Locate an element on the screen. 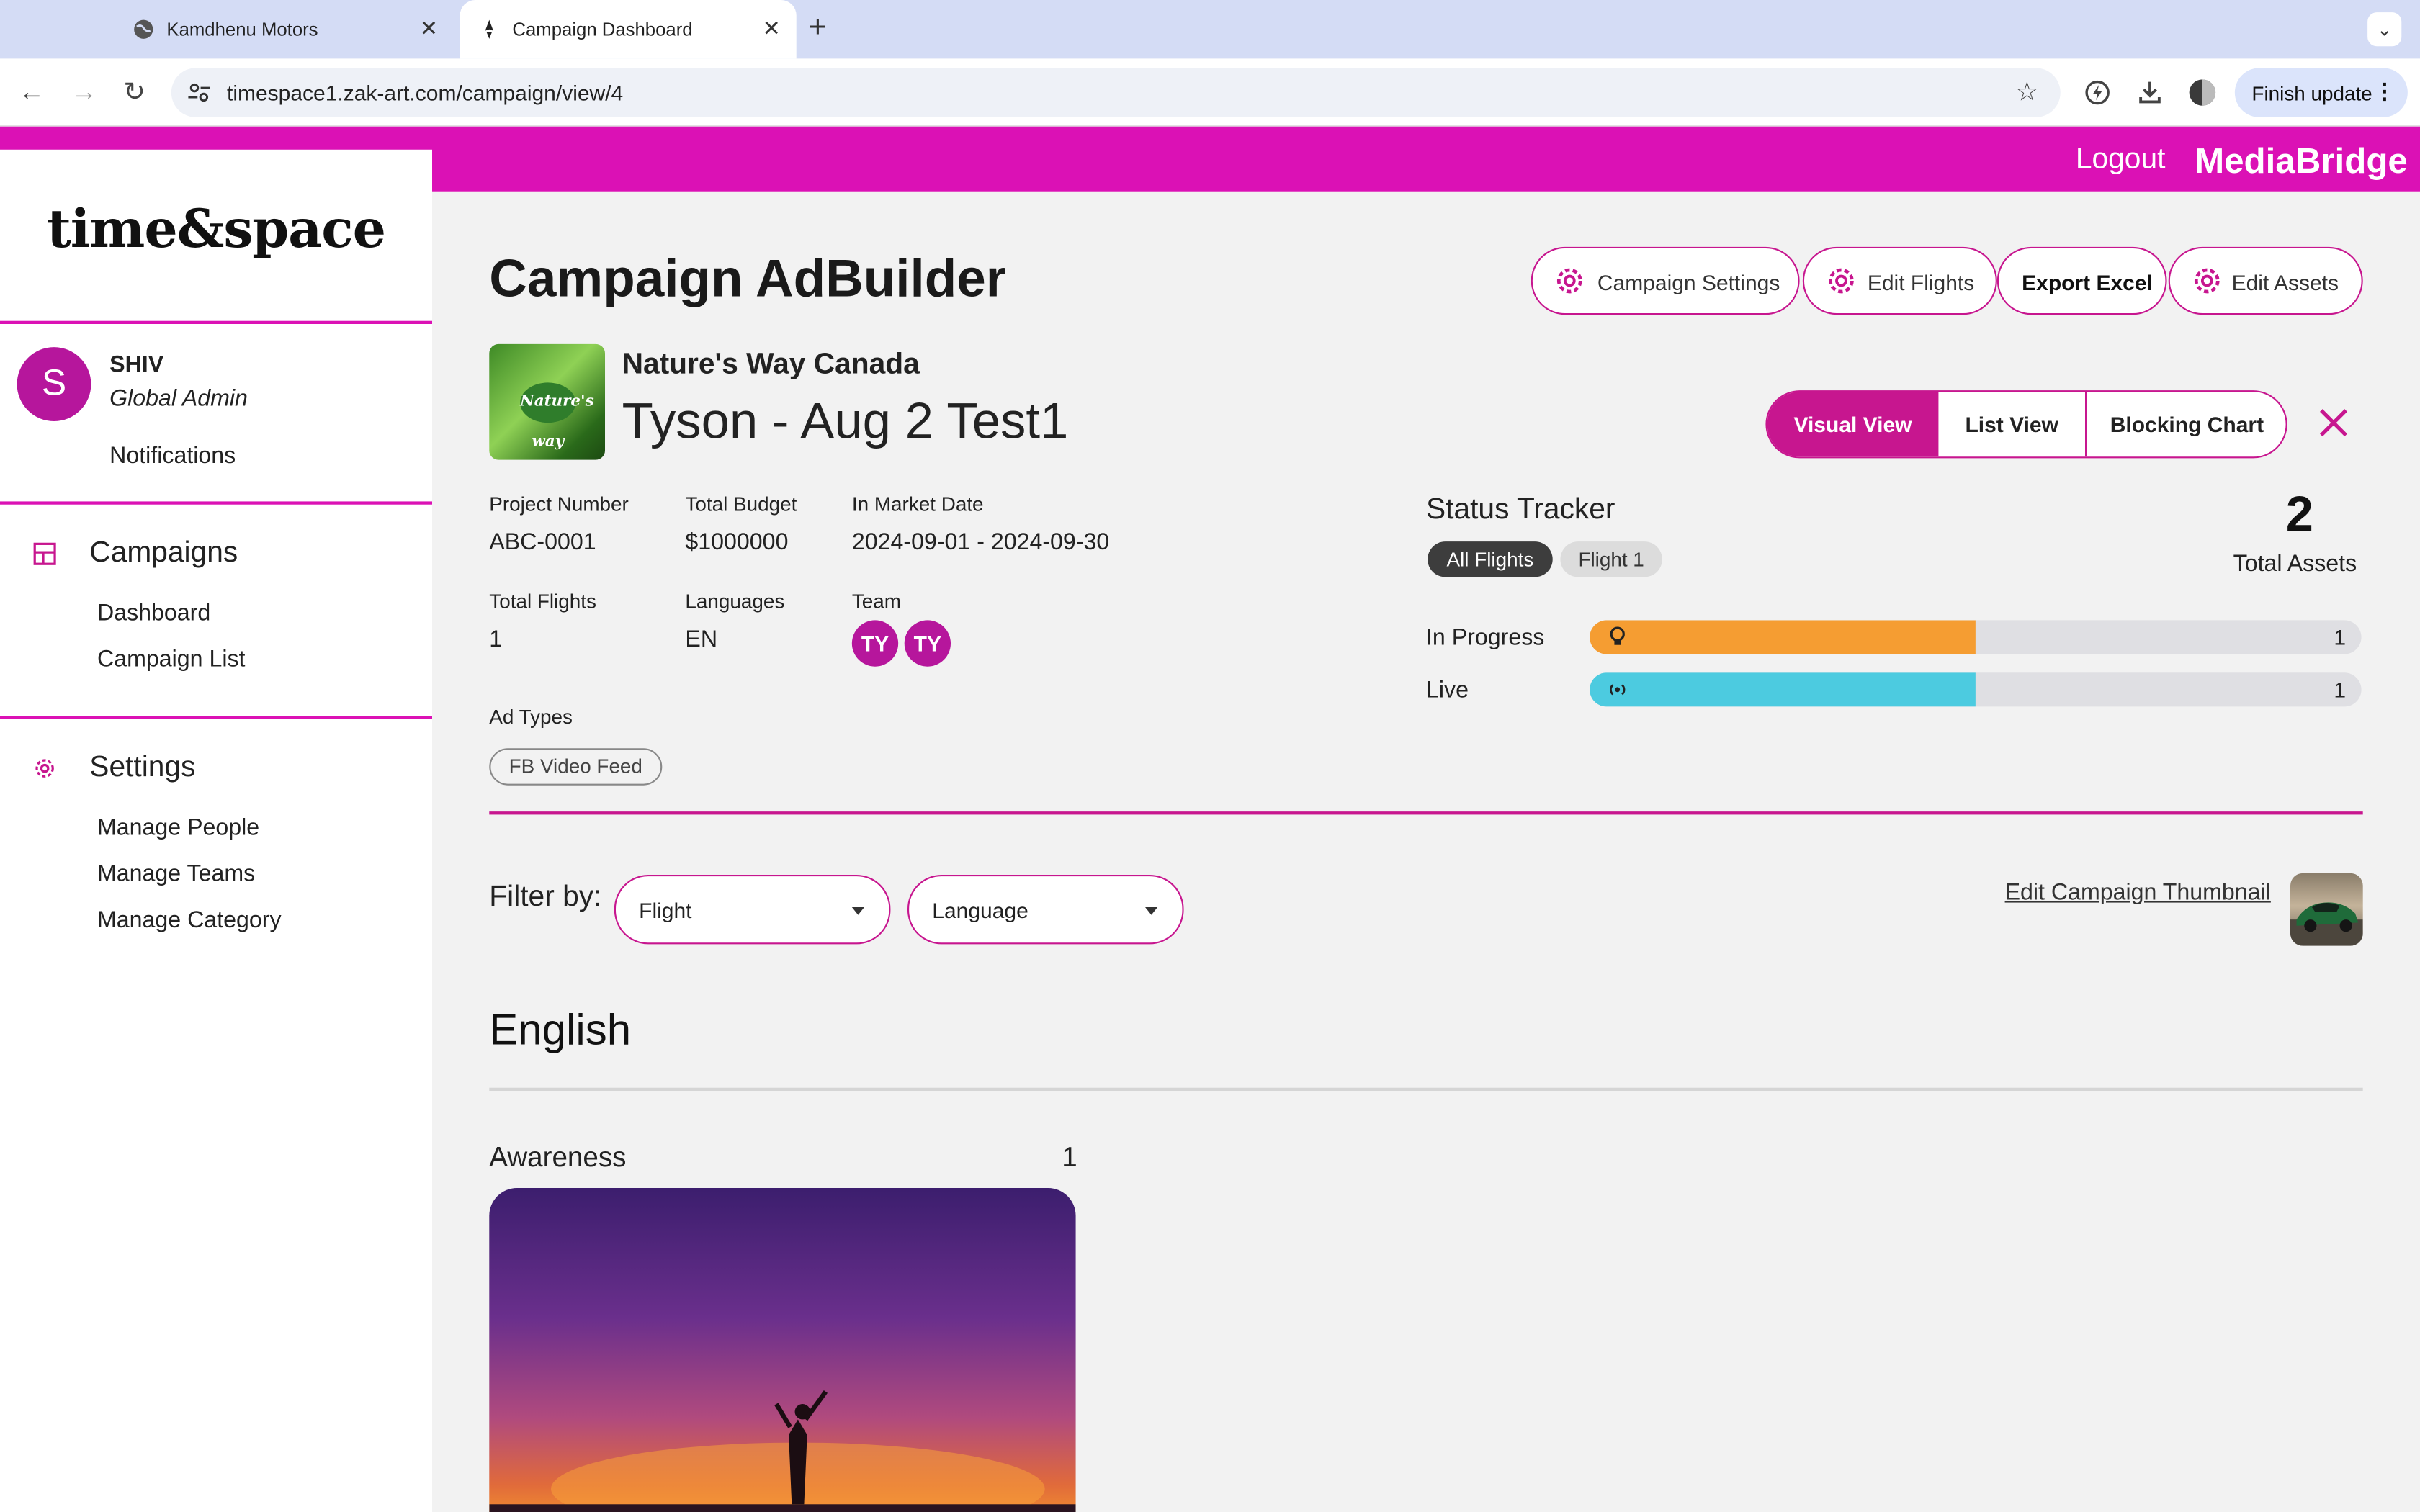 Image resolution: width=2420 pixels, height=1512 pixels. chip-flight-1: Flight 1 is located at coordinates (1611, 559).